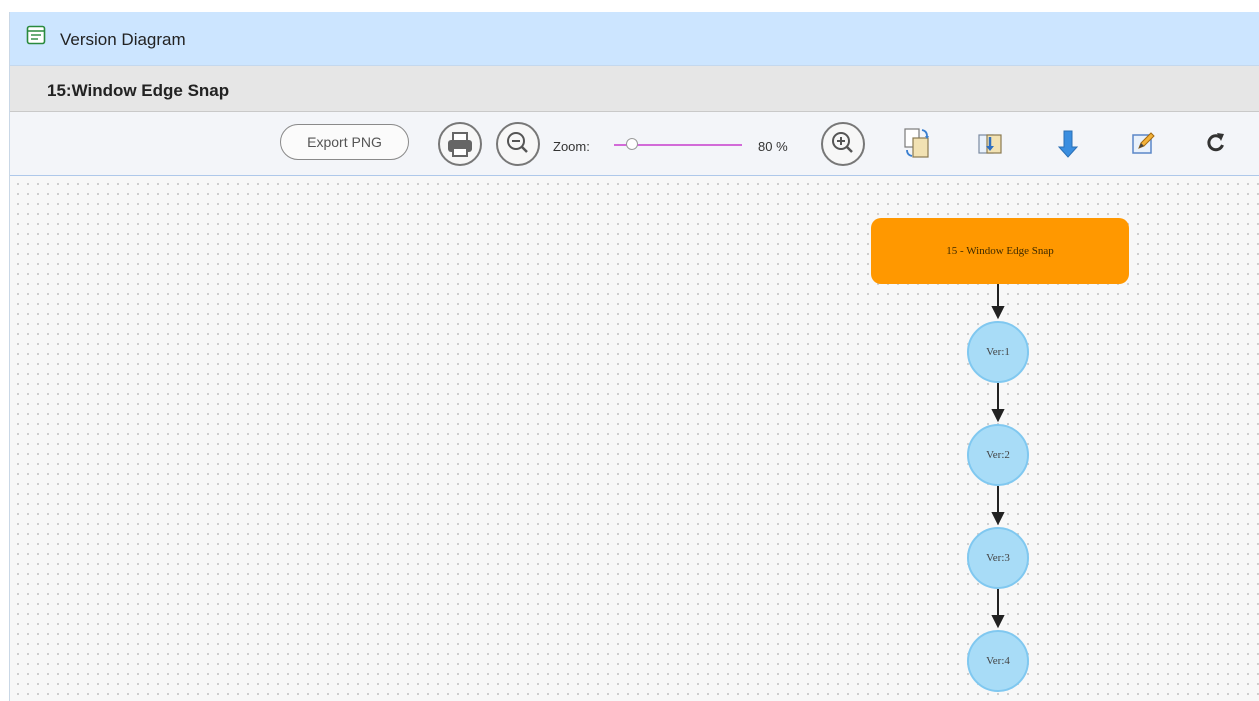  What do you see at coordinates (571, 146) in the screenshot?
I see `zoom-label: Zoom:` at bounding box center [571, 146].